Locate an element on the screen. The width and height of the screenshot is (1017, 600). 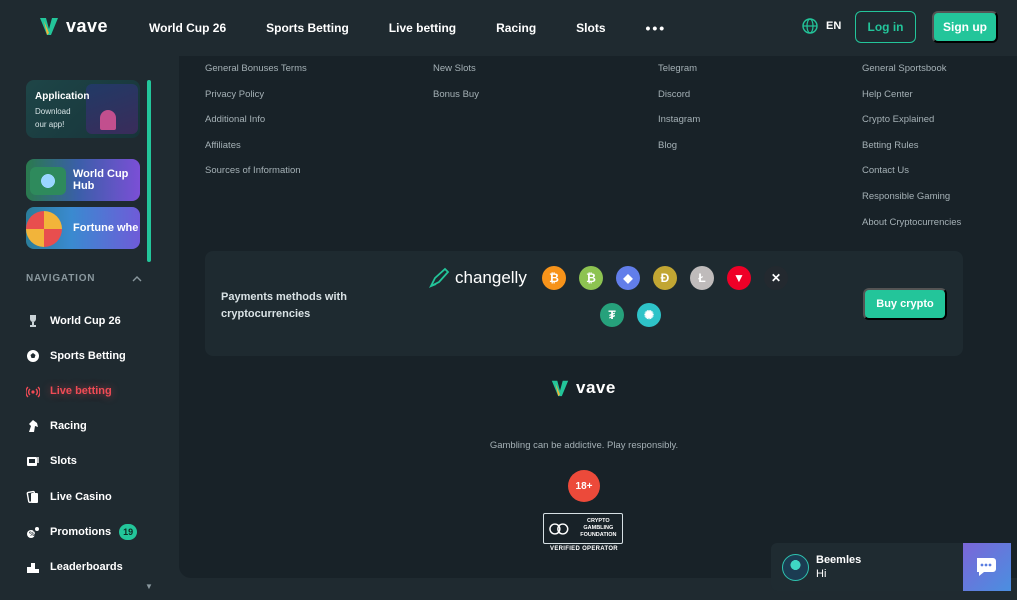
login-button: Log in is located at coordinates (885, 27).